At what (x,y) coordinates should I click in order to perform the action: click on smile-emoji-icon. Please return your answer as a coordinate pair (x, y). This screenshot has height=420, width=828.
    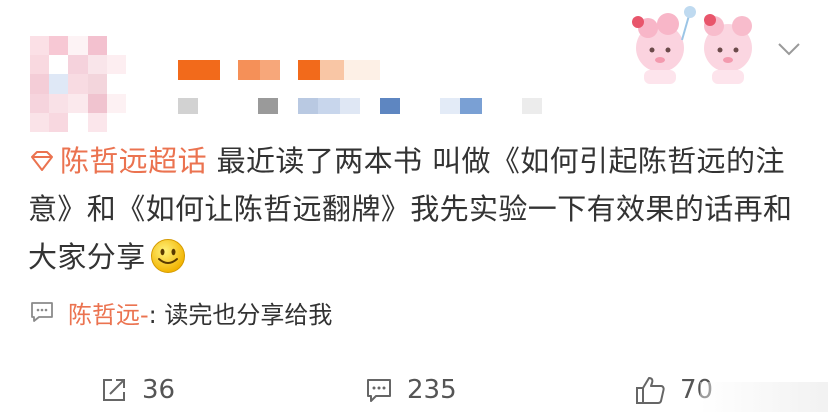
    Looking at the image, I should click on (167, 256).